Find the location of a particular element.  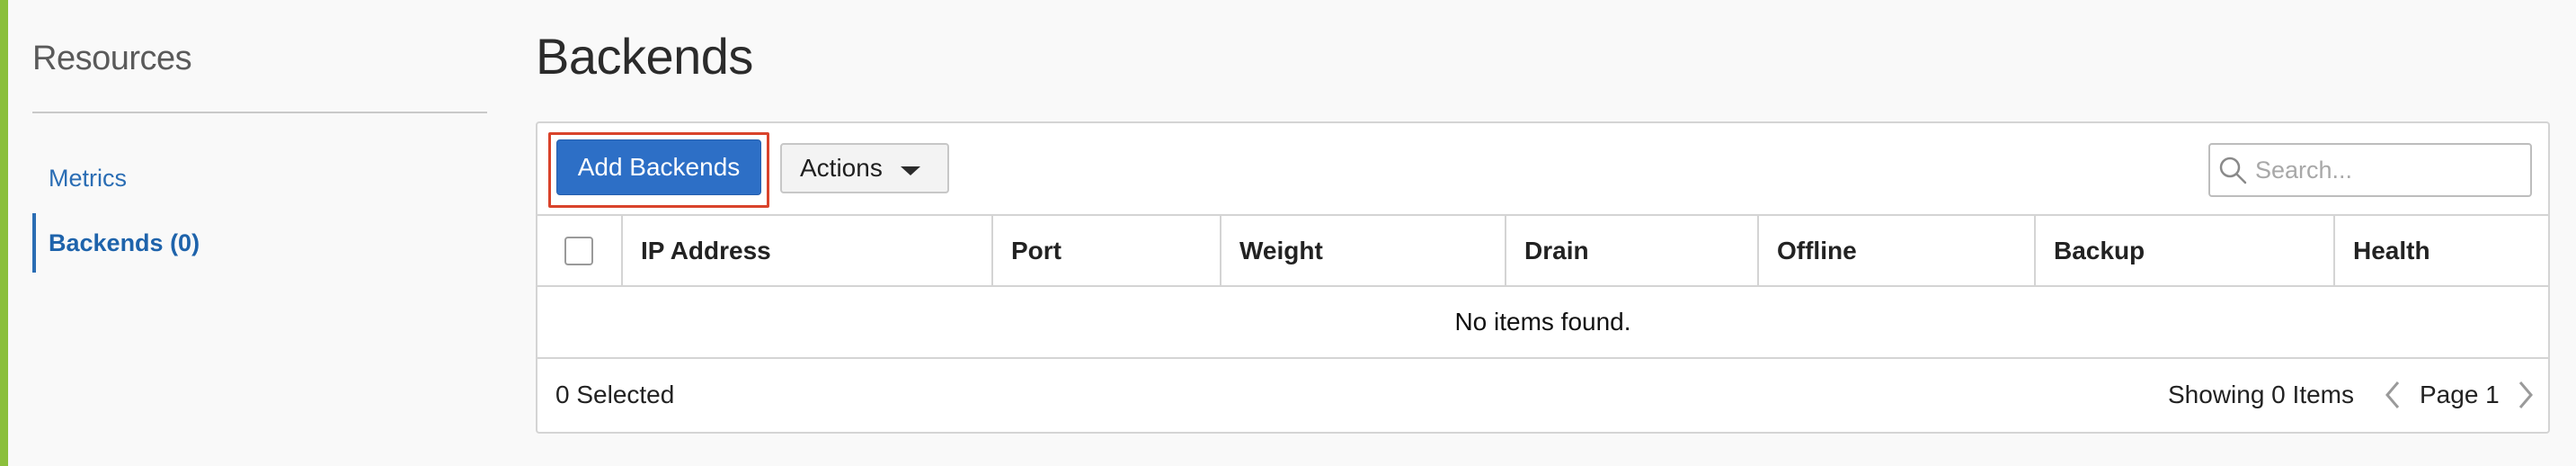

sidebar-divider is located at coordinates (259, 112).